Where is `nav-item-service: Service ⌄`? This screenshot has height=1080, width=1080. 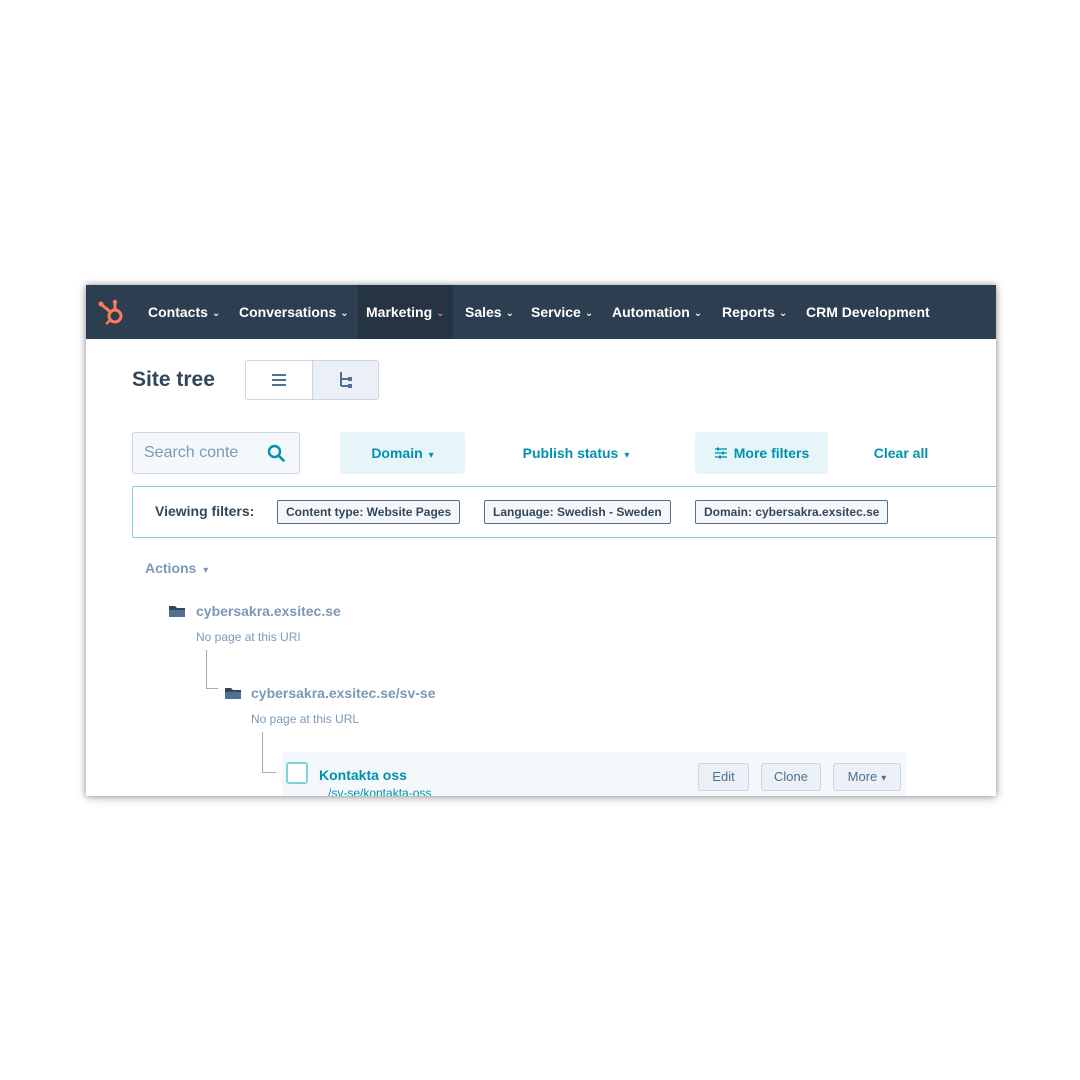
nav-item-service: Service ⌄ is located at coordinates (562, 312).